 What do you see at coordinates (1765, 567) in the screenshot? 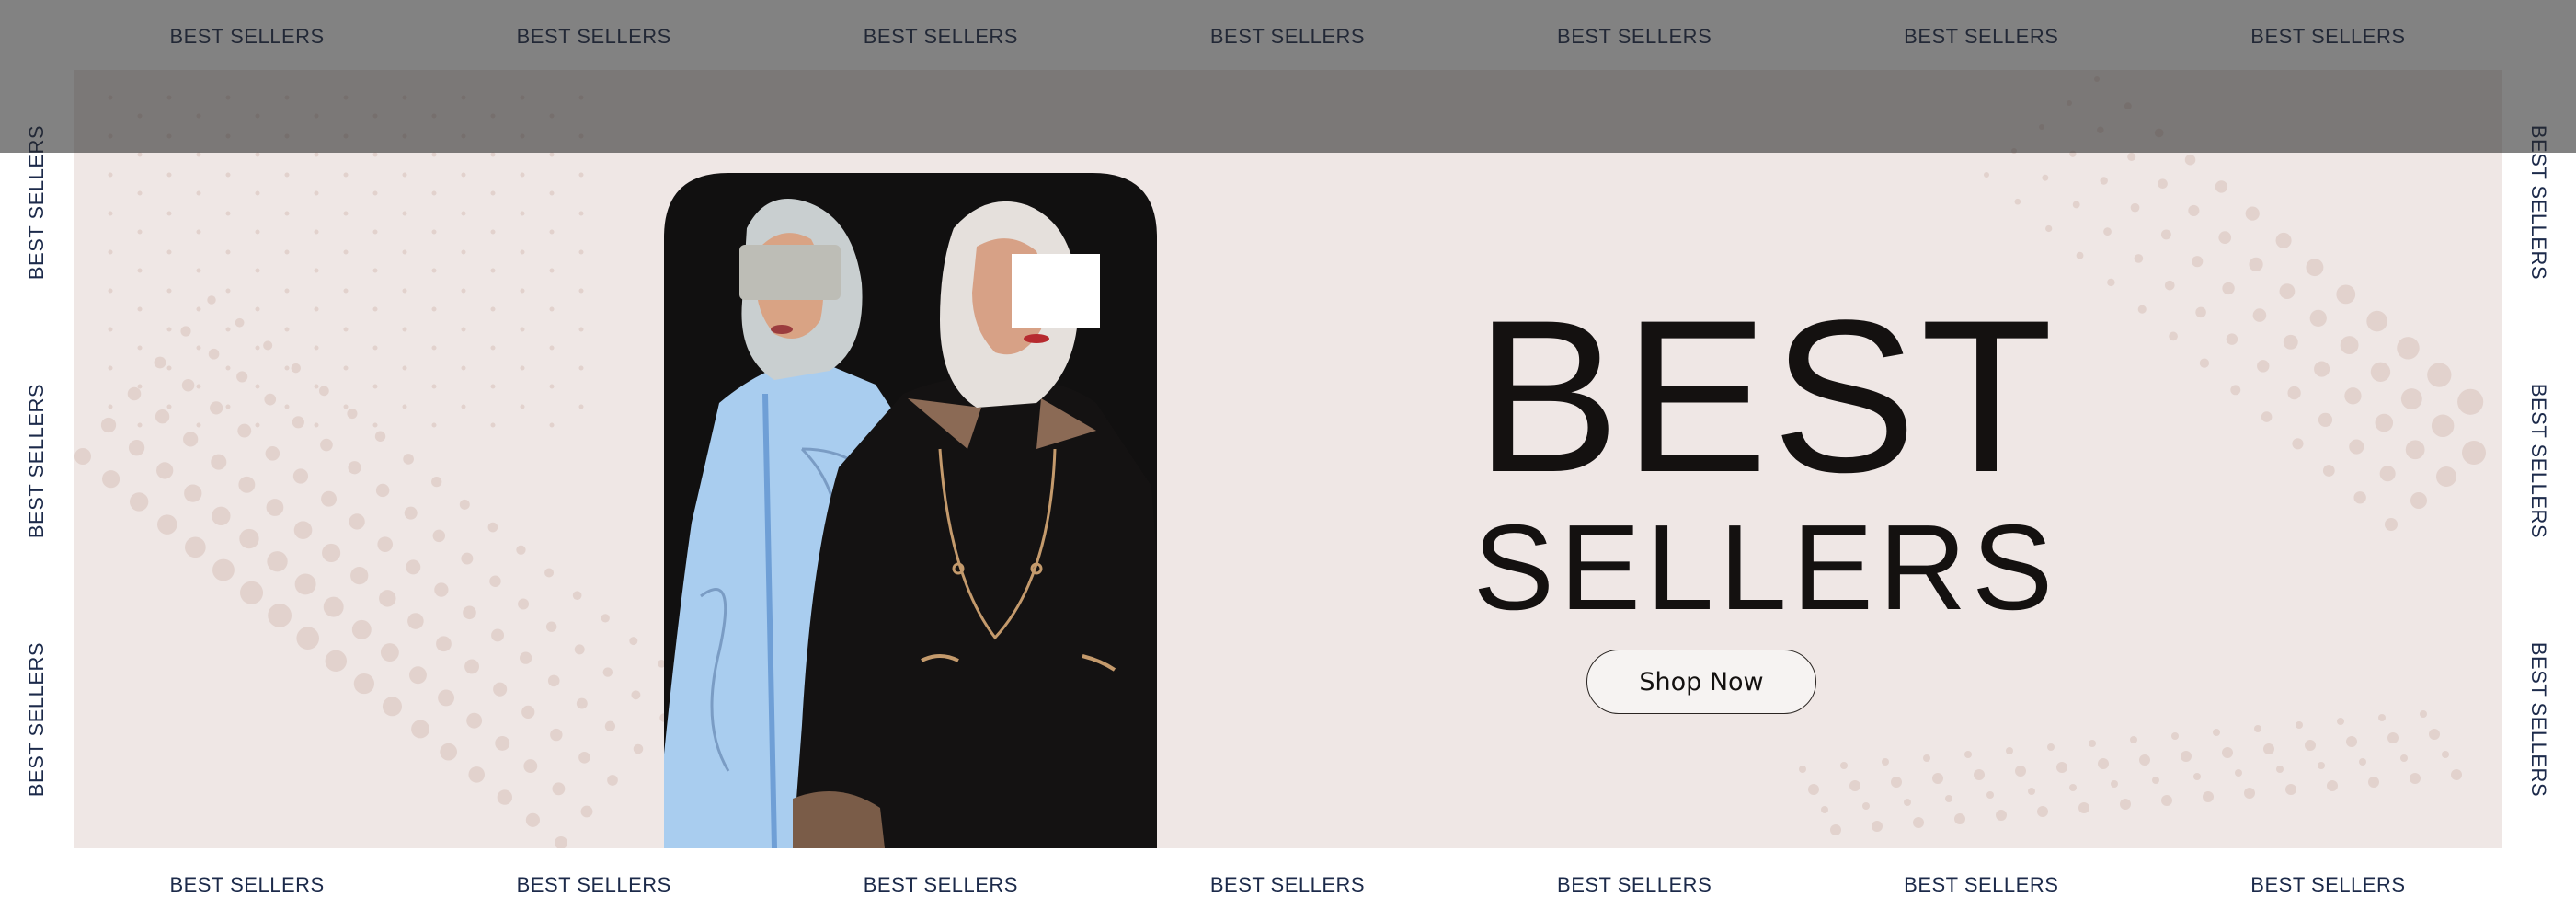
I see `headline-line-sellers: SELLERS` at bounding box center [1765, 567].